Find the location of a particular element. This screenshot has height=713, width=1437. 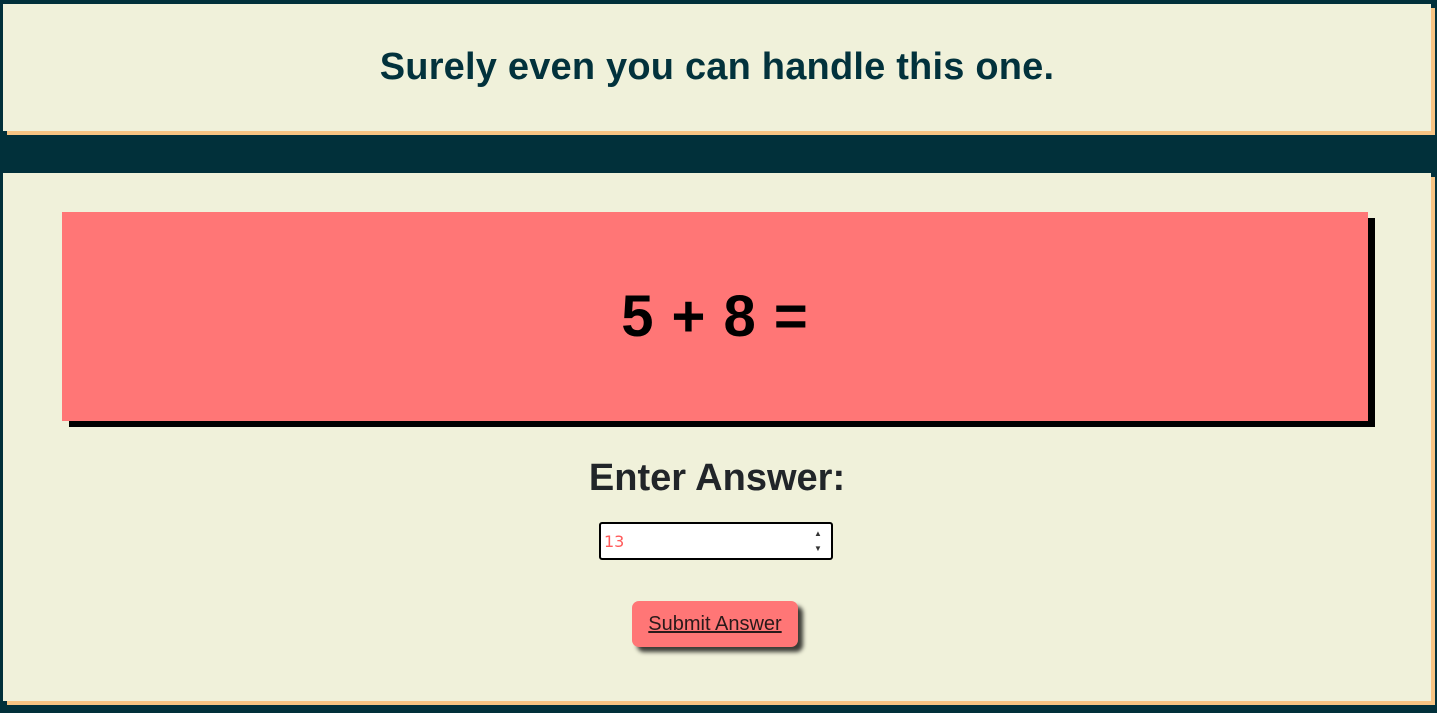

triangle-up-icon: ▲ is located at coordinates (818, 533).